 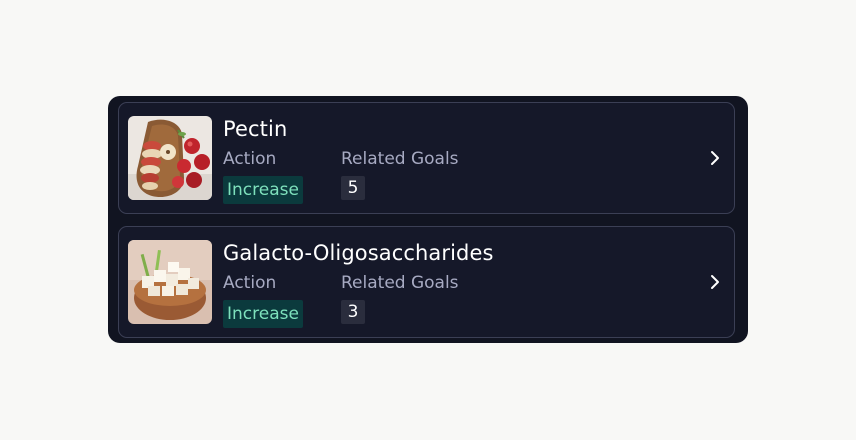 I want to click on apple-slices-image, so click(x=170, y=158).